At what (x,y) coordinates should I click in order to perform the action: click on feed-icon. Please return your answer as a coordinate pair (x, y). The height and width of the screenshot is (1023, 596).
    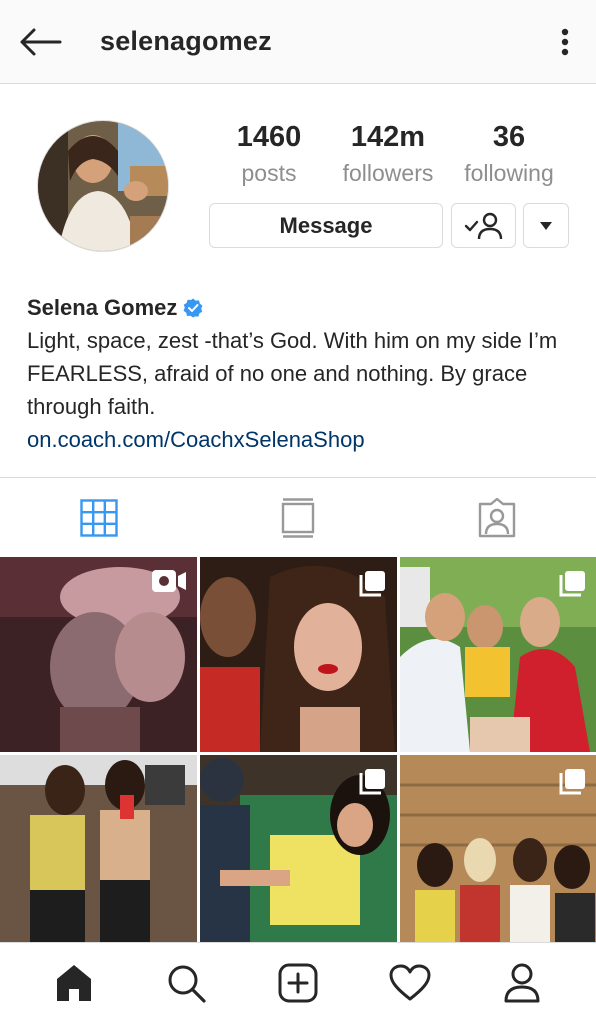
    Looking at the image, I should click on (298, 517).